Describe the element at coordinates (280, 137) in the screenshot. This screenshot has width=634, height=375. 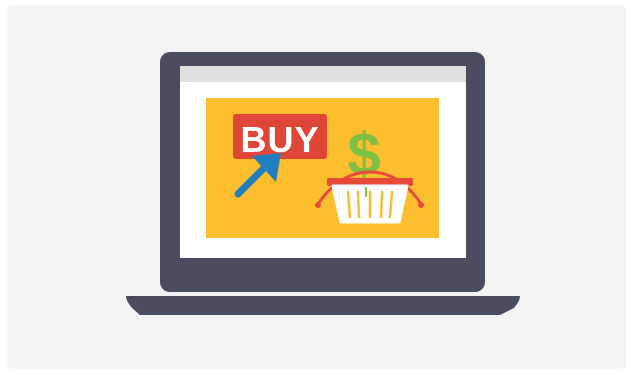
I see `buy-sign-icon: BUY` at that location.